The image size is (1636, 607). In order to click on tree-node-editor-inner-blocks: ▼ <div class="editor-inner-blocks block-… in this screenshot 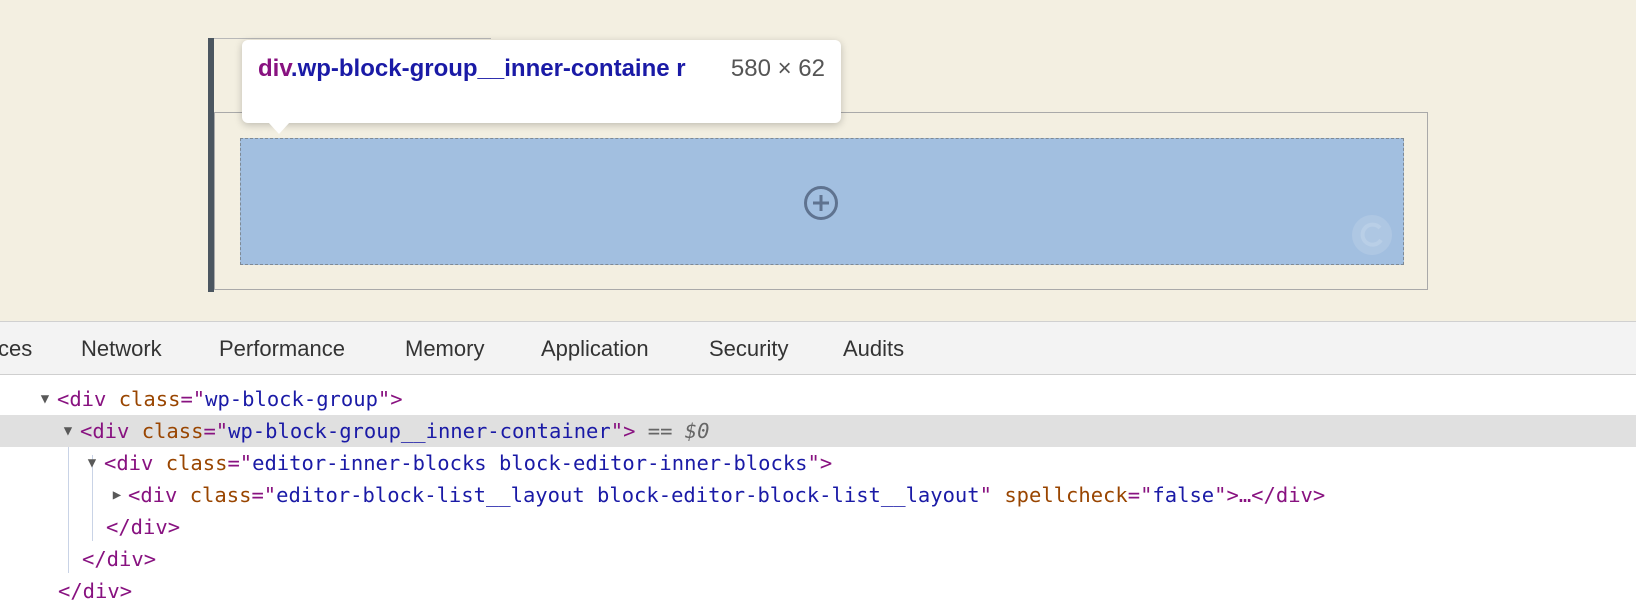, I will do `click(818, 463)`.